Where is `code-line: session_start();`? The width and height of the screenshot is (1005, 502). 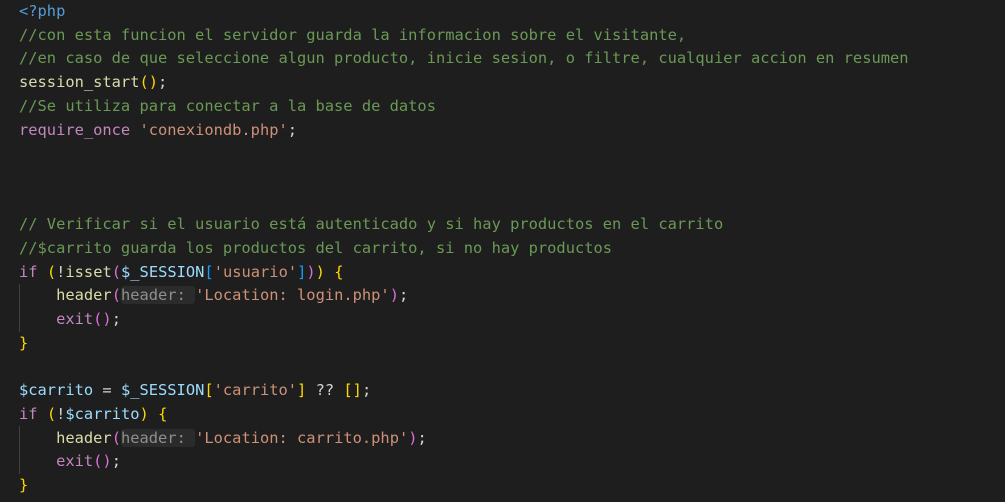
code-line: session_start(); is located at coordinates (93, 83).